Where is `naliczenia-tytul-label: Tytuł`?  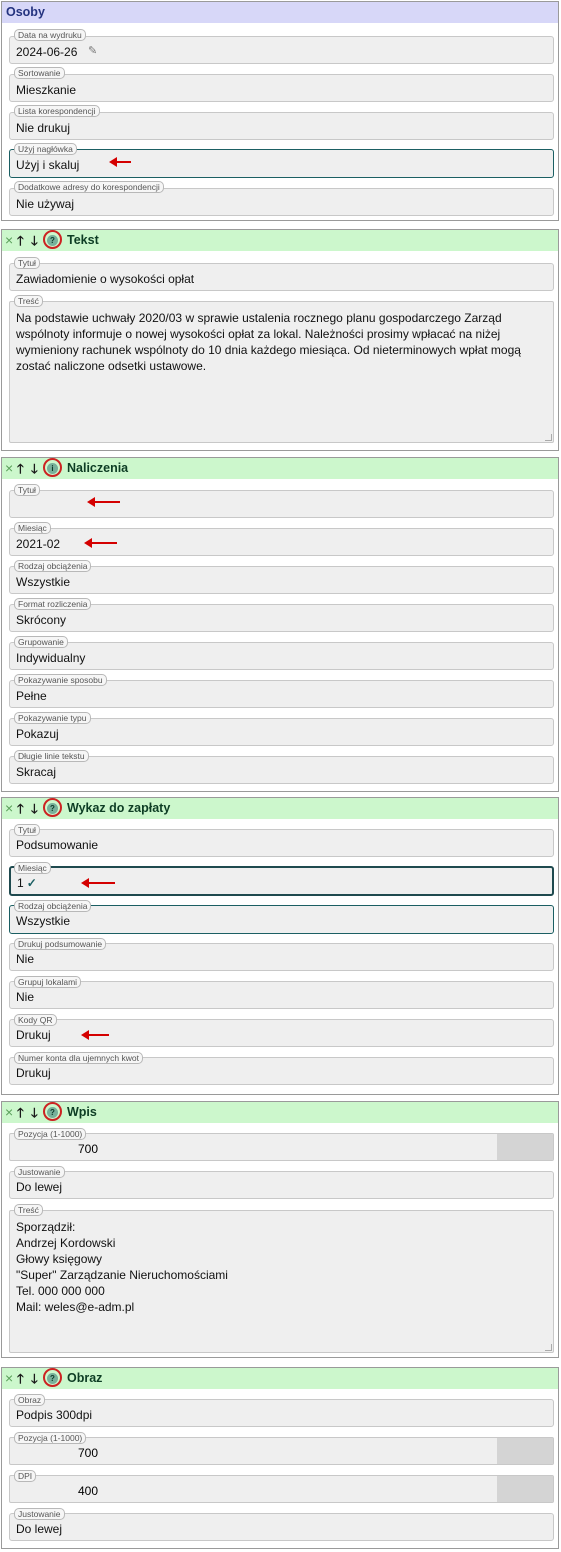
naliczenia-tytul-label: Tytuł is located at coordinates (27, 490).